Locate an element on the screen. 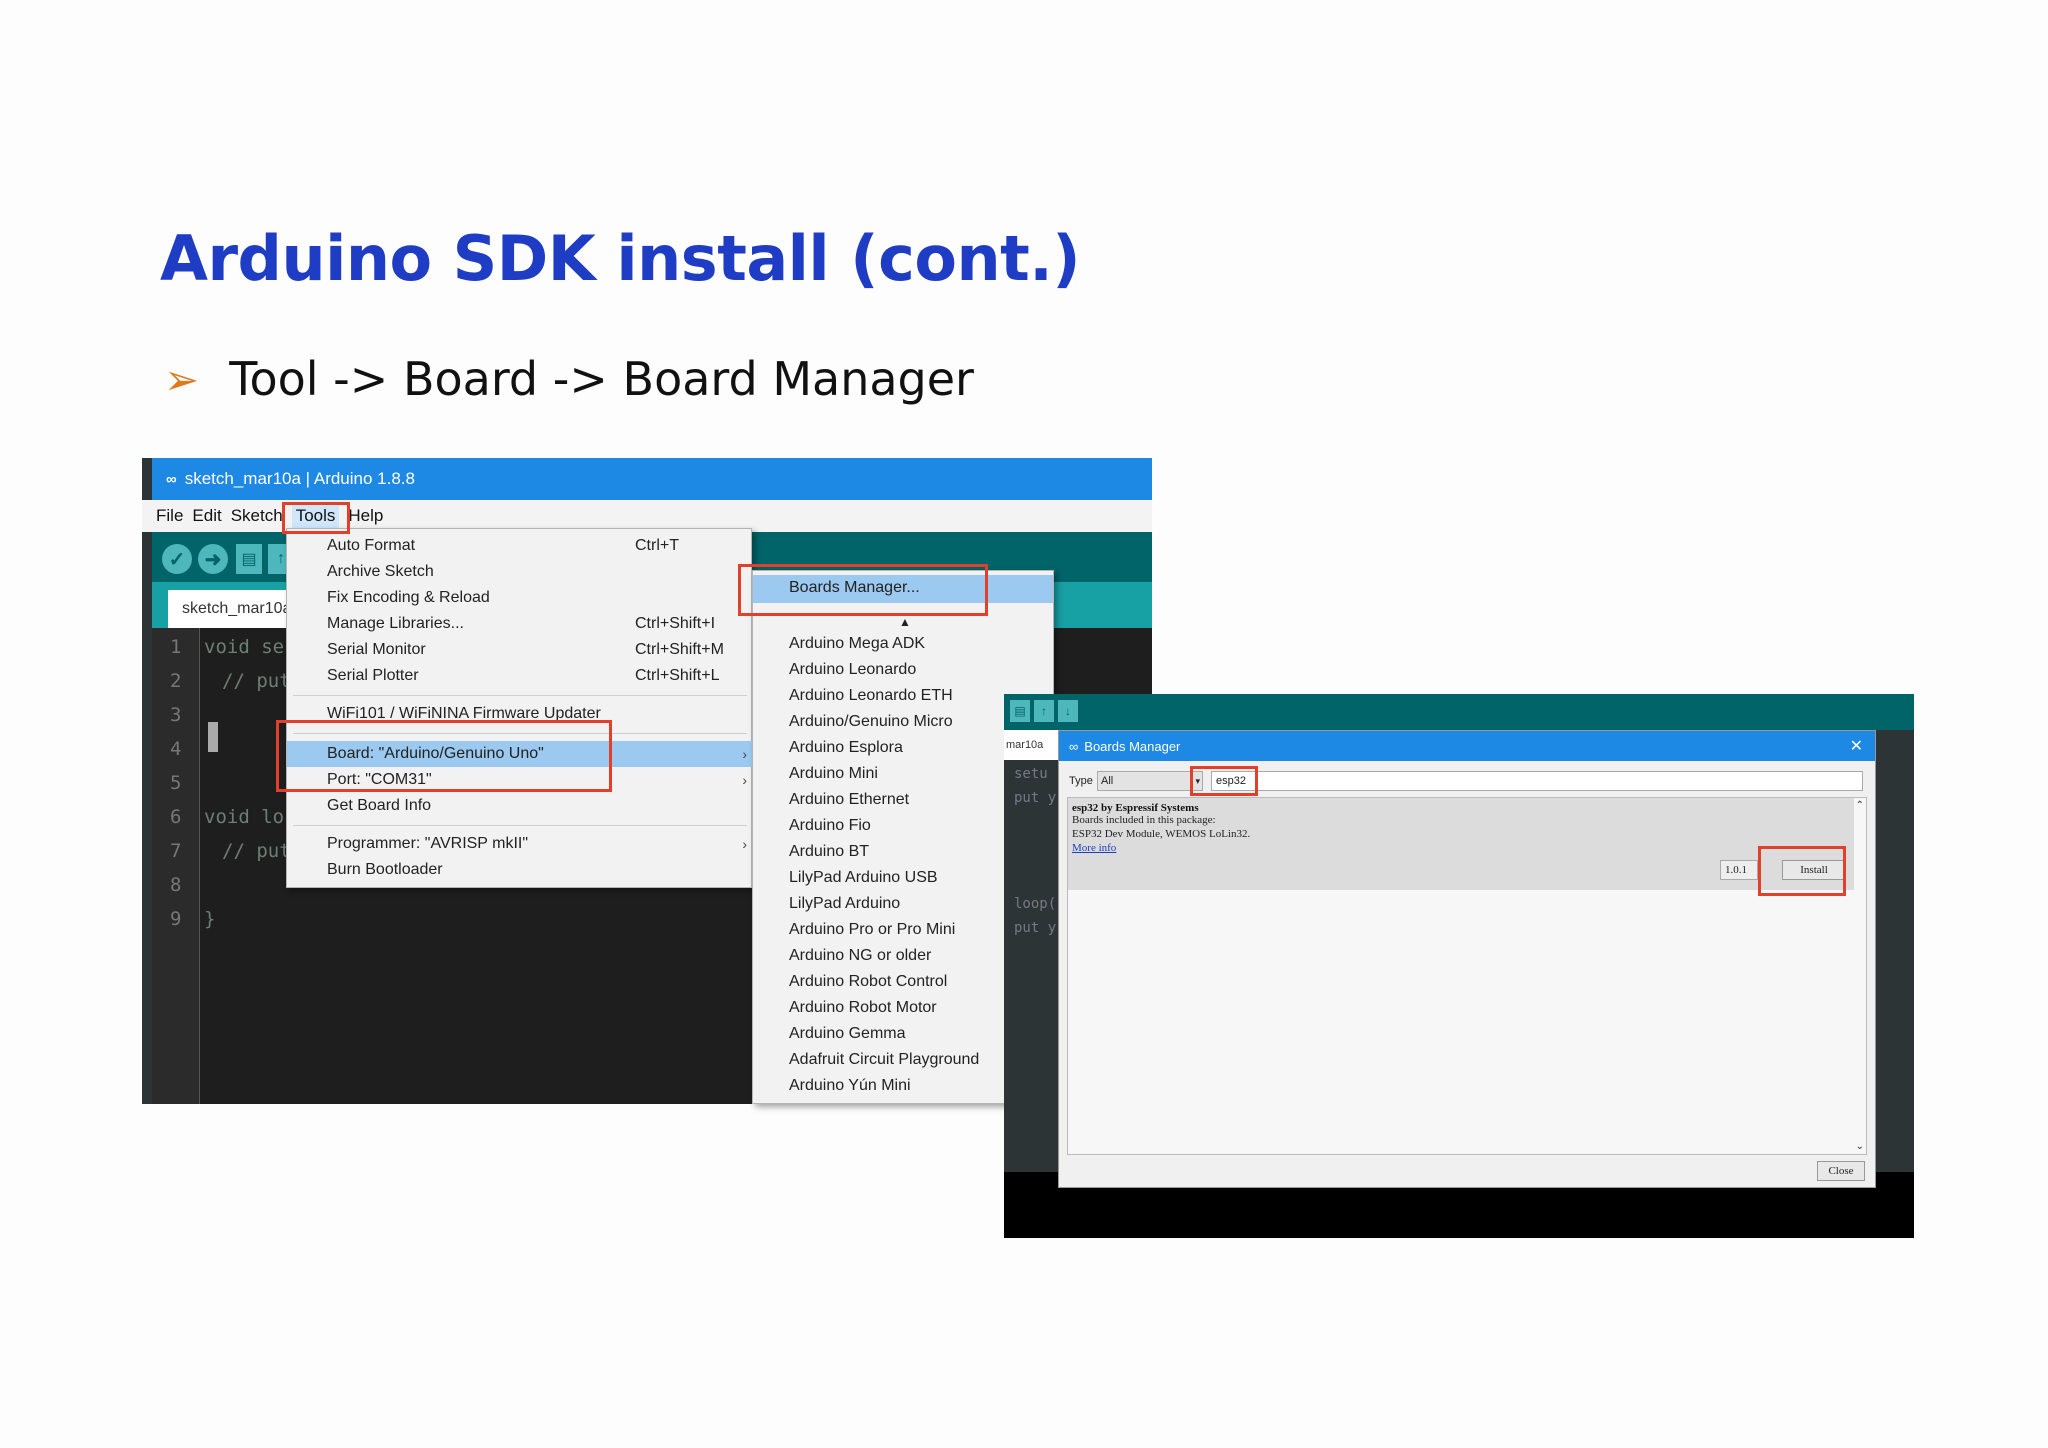 The width and height of the screenshot is (2048, 1448). board-option: LilyPad Arduino USB is located at coordinates (863, 878).